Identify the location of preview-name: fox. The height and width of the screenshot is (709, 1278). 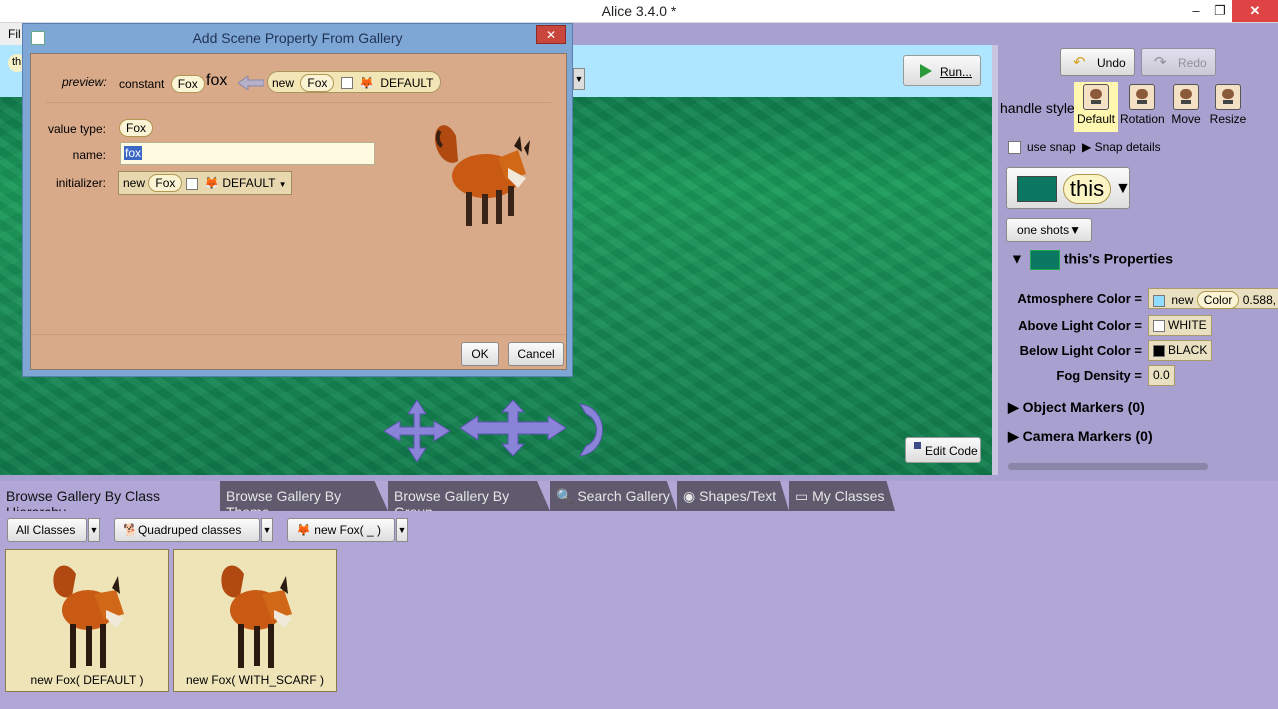
(217, 80).